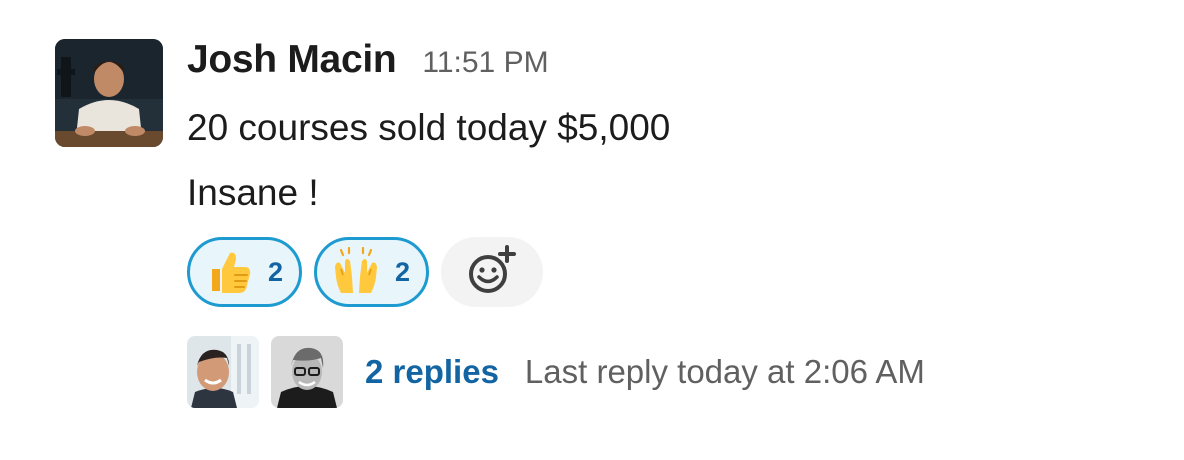 The width and height of the screenshot is (1184, 460). I want to click on message-header: Josh Macin 11:51 PM, so click(368, 62).